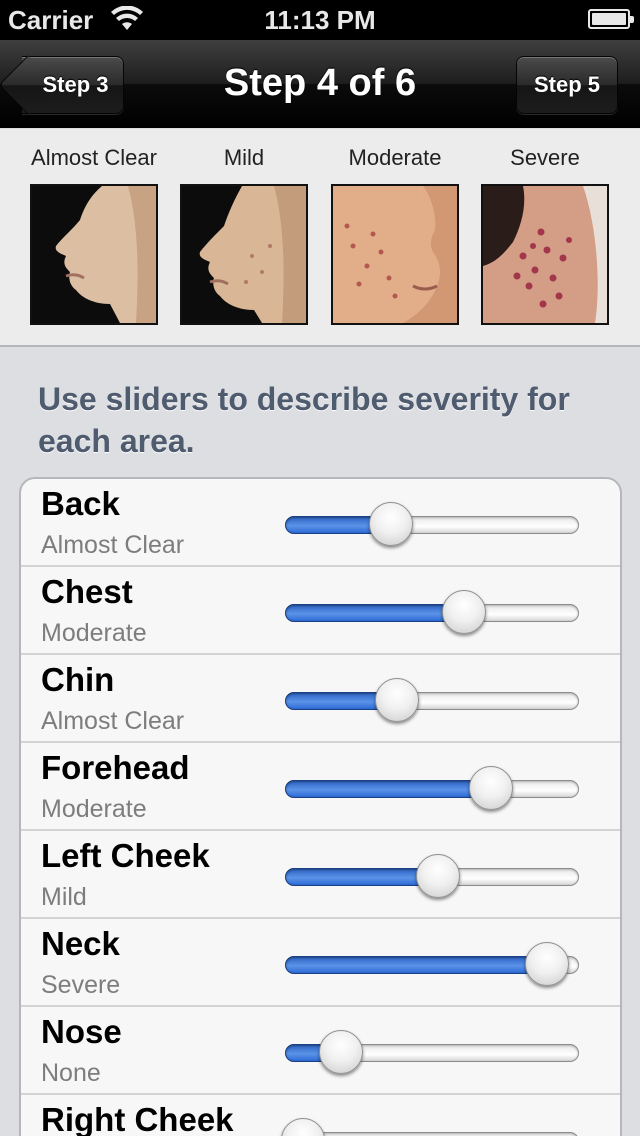  I want to click on area-row-chin: Chin Almost Clear, so click(320, 699).